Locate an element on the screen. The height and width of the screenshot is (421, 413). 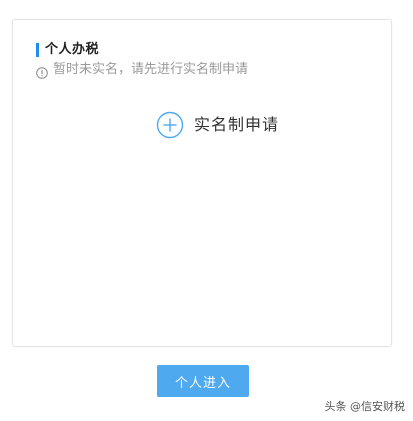
card-header: 个人办税 is located at coordinates (67, 50).